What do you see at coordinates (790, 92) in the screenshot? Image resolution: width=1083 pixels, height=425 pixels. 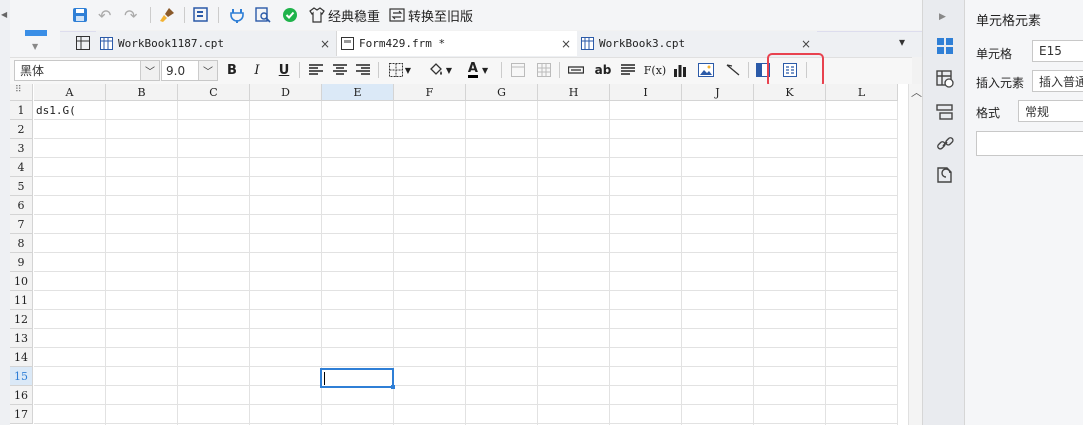 I see `column-header-k: K` at bounding box center [790, 92].